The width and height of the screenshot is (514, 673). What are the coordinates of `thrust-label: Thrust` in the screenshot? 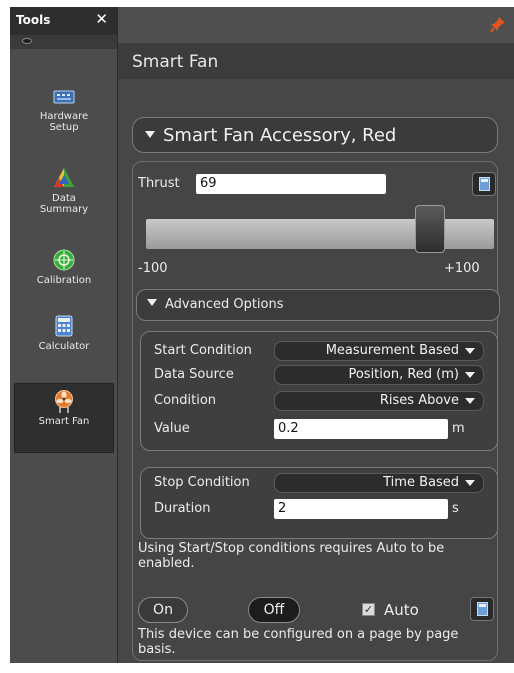 It's located at (159, 183).